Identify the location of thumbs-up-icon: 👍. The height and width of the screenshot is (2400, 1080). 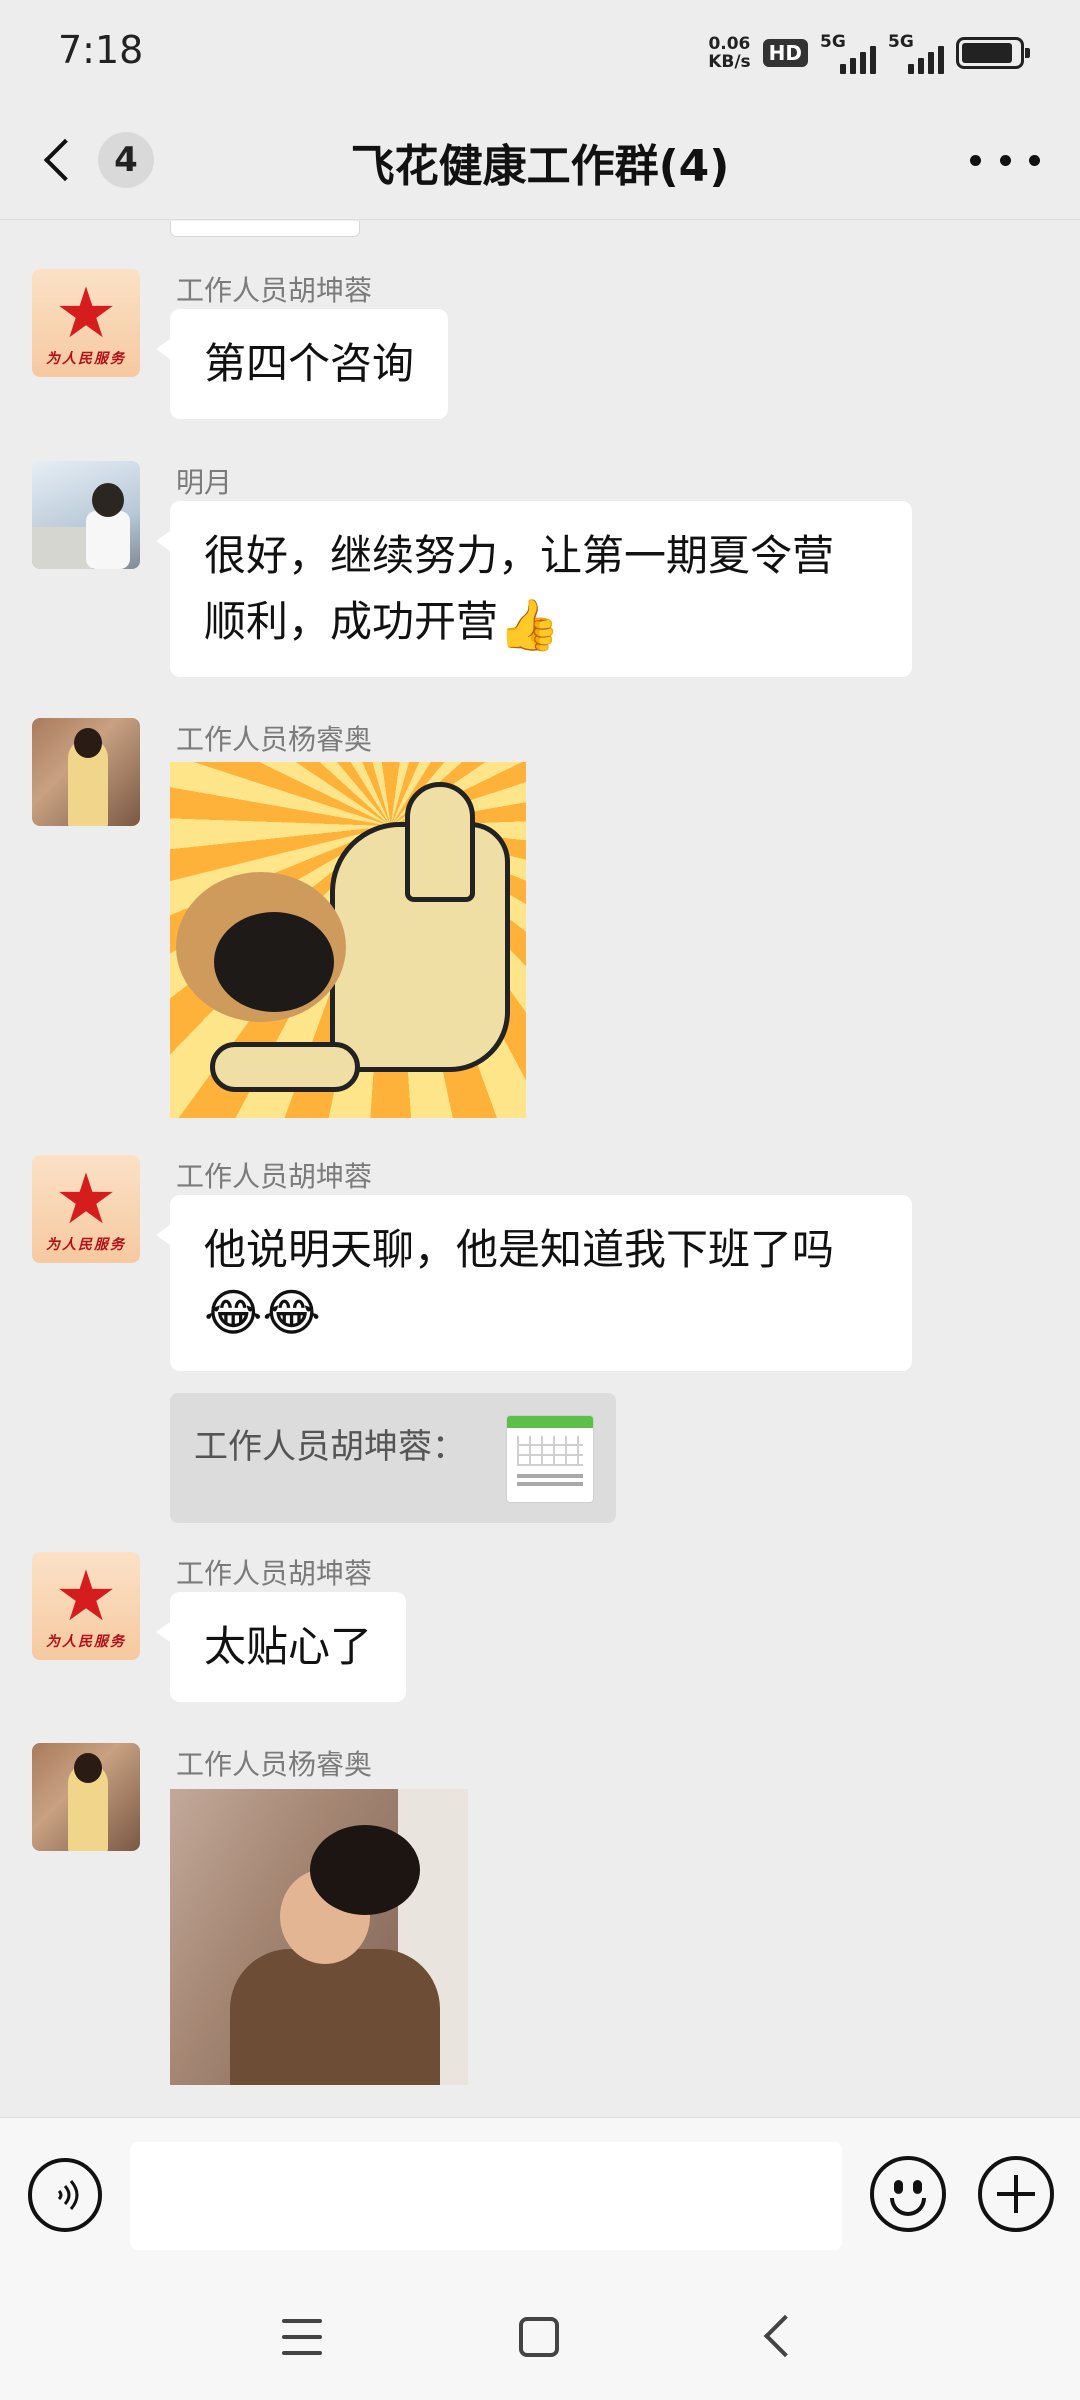
(529, 625).